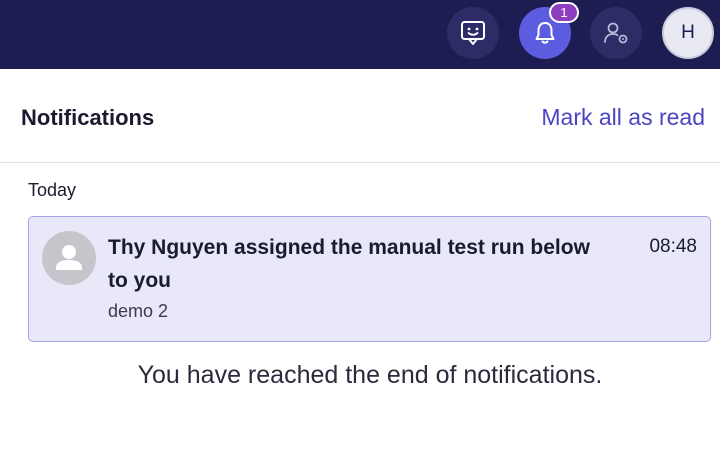  I want to click on user-avatar: H, so click(688, 33).